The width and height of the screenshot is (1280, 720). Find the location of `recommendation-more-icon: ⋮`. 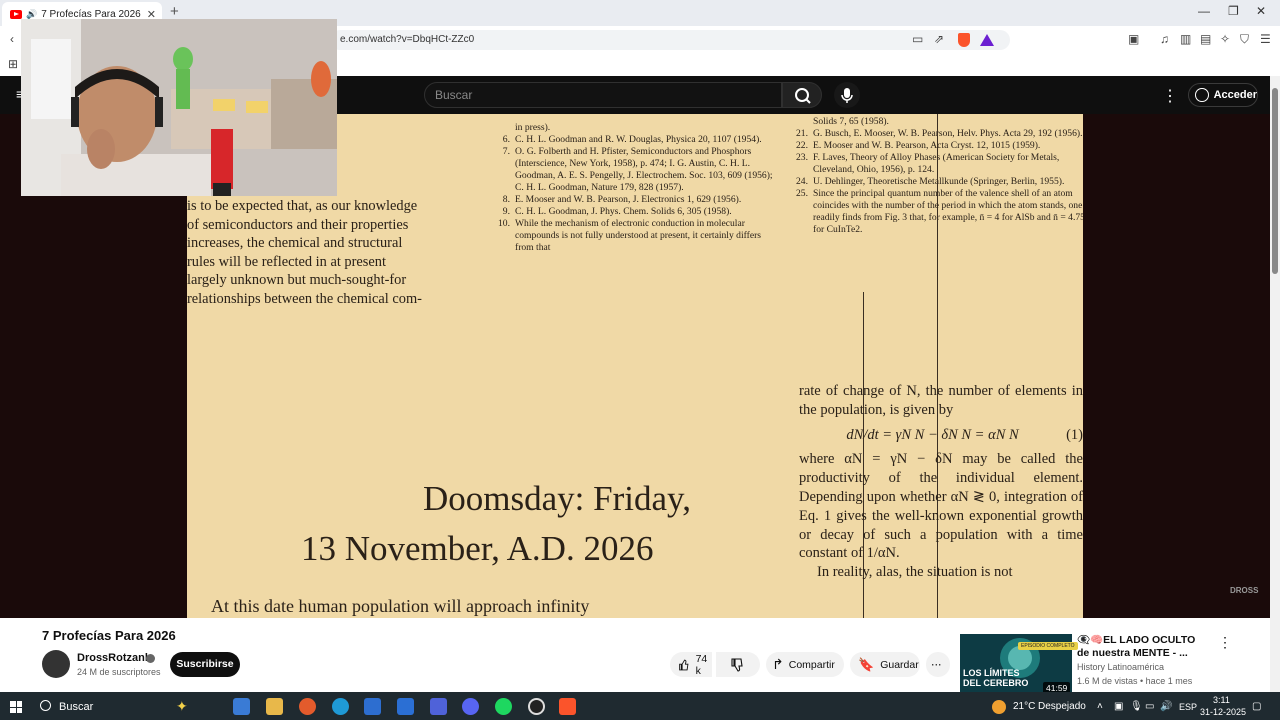

recommendation-more-icon: ⋮ is located at coordinates (1225, 642).